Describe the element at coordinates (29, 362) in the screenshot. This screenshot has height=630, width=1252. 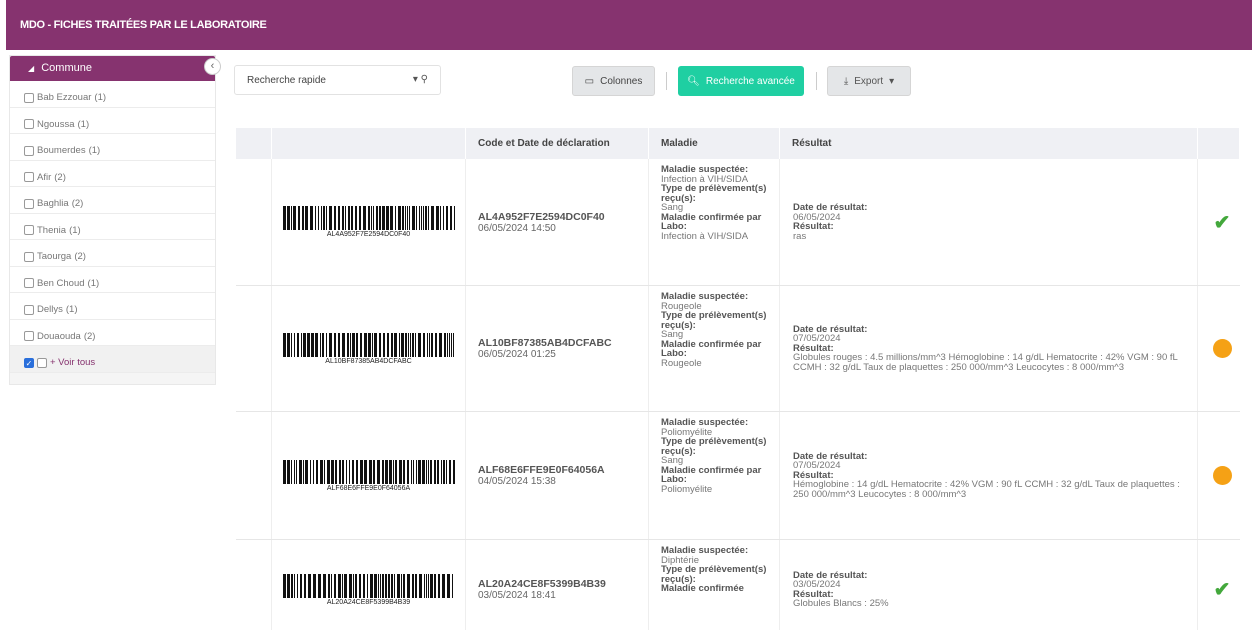
I see `select-all-checkbox: ✓` at that location.